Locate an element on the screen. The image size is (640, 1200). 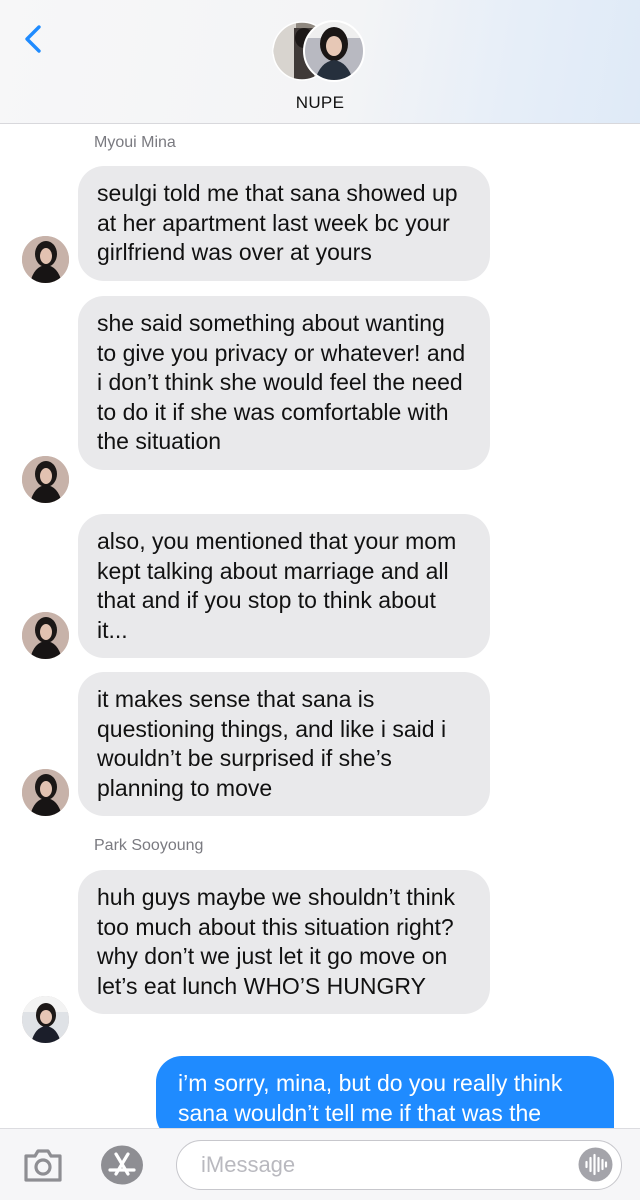
conversation-header: NUPE is located at coordinates (320, 62).